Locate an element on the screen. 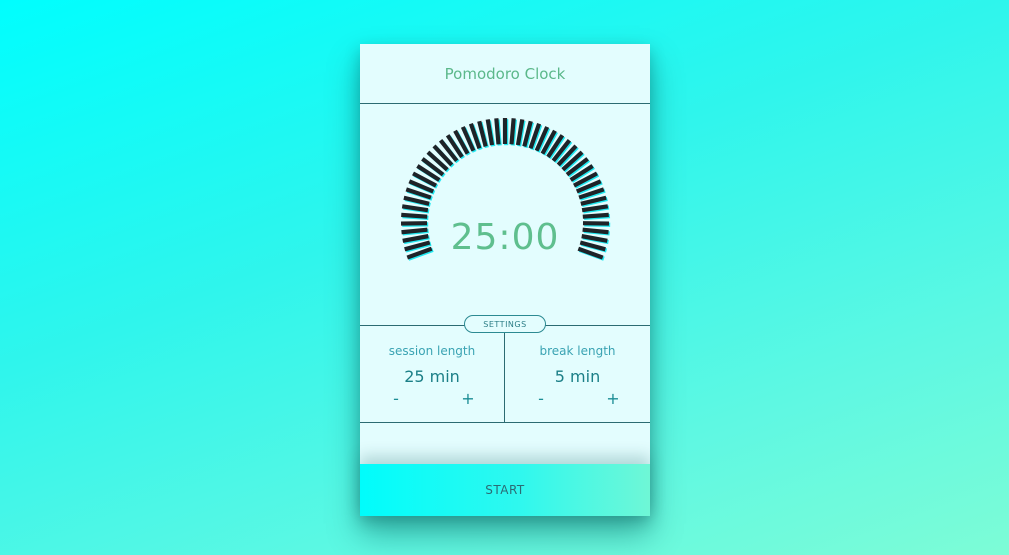 This screenshot has width=1009, height=555. session-length-value: 25 min is located at coordinates (432, 376).